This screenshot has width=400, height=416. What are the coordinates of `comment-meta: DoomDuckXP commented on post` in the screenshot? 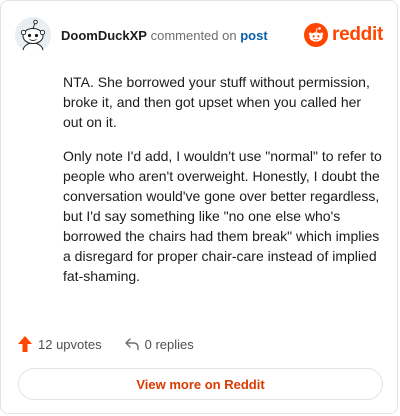 It's located at (164, 35).